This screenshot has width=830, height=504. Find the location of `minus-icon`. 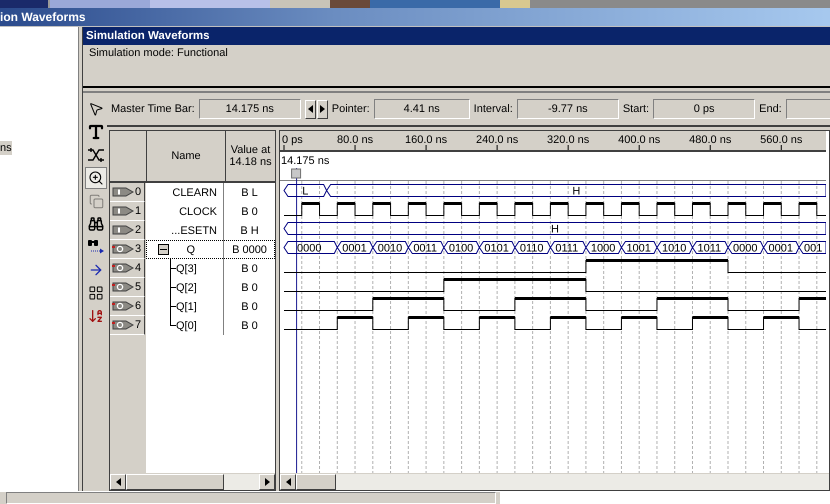

minus-icon is located at coordinates (163, 249).